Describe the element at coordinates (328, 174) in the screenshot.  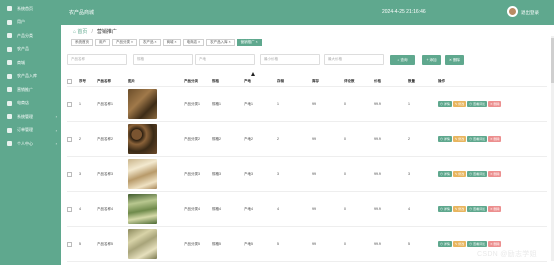
I see `table-cell: 99` at that location.